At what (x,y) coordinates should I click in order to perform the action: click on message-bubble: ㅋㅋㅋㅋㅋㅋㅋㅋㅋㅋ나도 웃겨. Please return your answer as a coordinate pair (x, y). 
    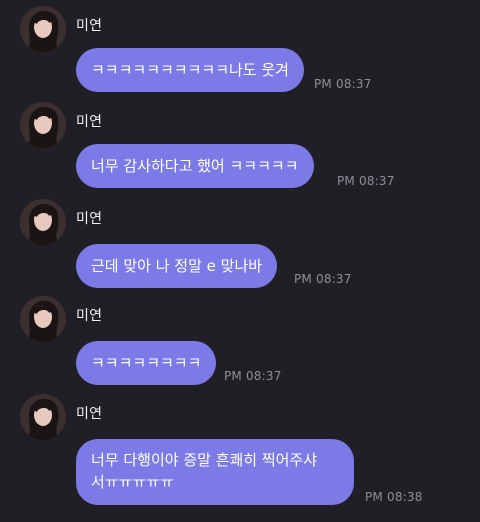
    Looking at the image, I should click on (190, 70).